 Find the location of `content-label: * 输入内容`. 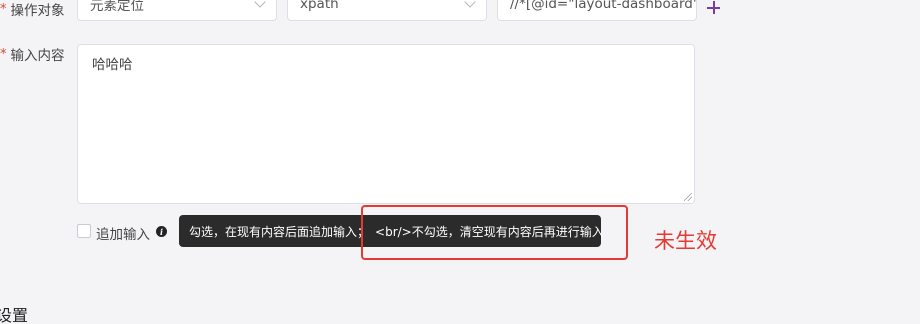

content-label: * 输入内容 is located at coordinates (32, 55).